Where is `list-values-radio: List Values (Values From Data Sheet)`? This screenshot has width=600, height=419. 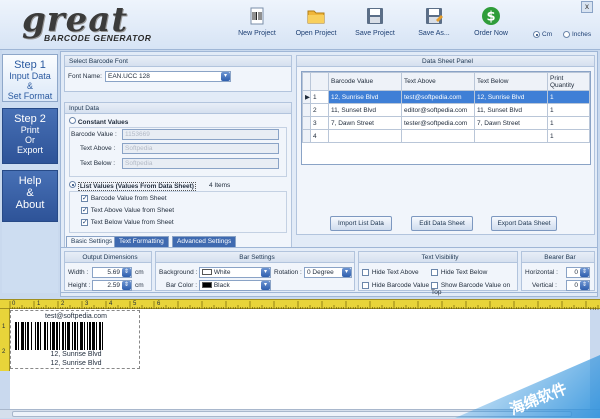
list-values-radio: List Values (Values From Data Sheet) is located at coordinates (132, 186).